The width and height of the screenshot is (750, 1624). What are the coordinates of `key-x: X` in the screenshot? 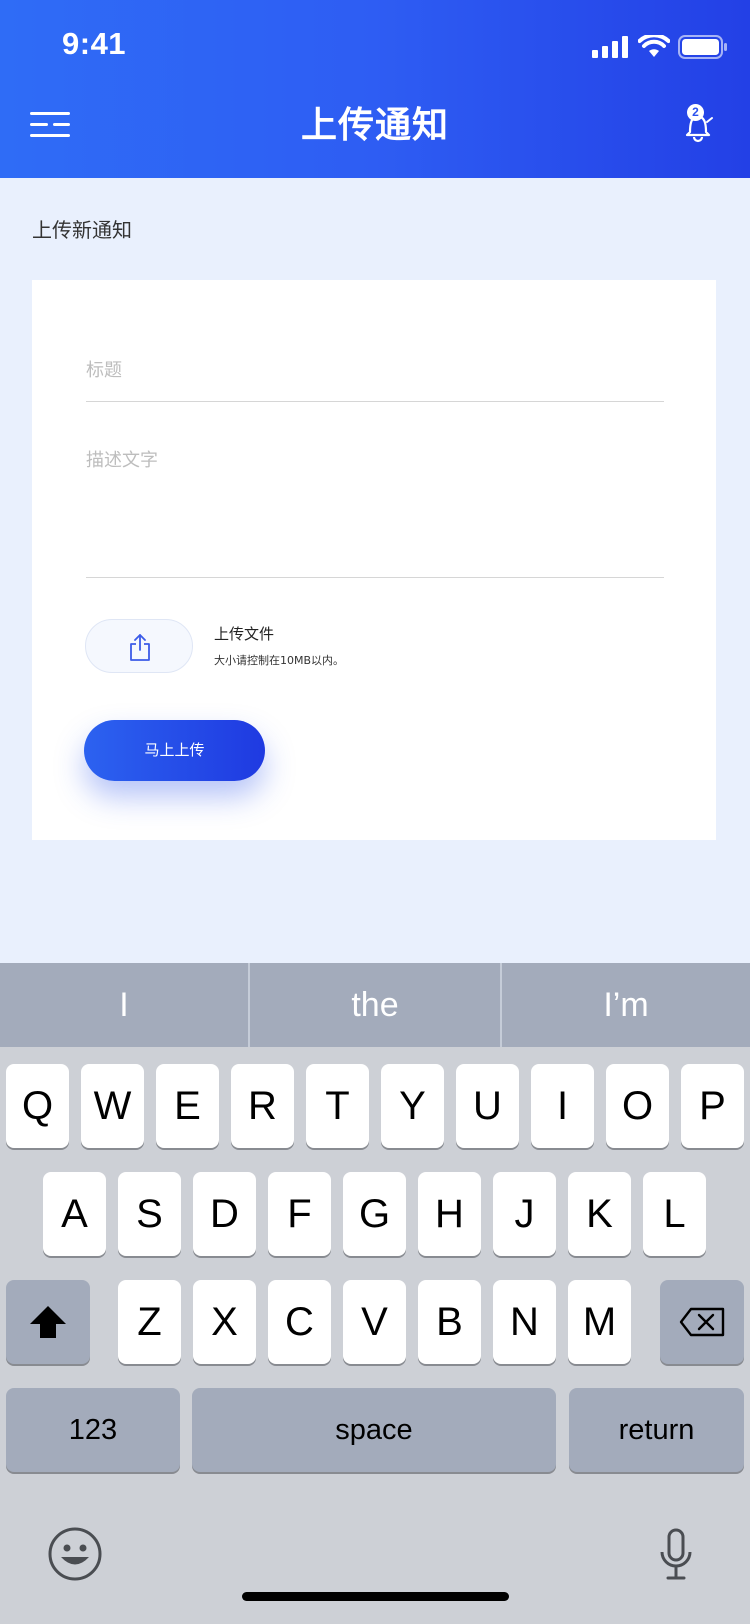 It's located at (224, 1322).